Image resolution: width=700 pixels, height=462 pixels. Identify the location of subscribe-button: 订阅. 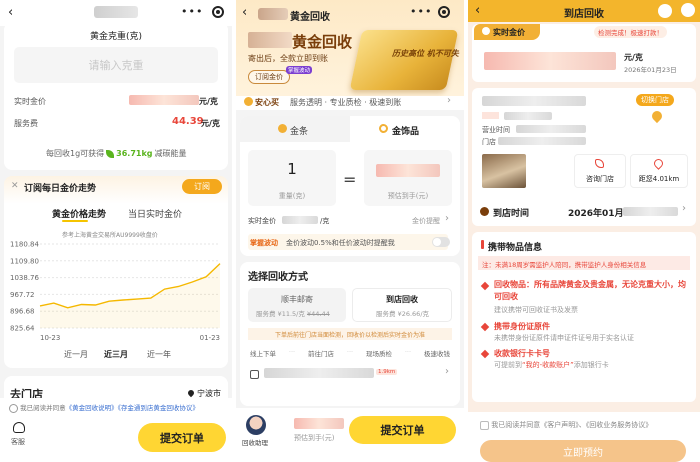
(202, 186).